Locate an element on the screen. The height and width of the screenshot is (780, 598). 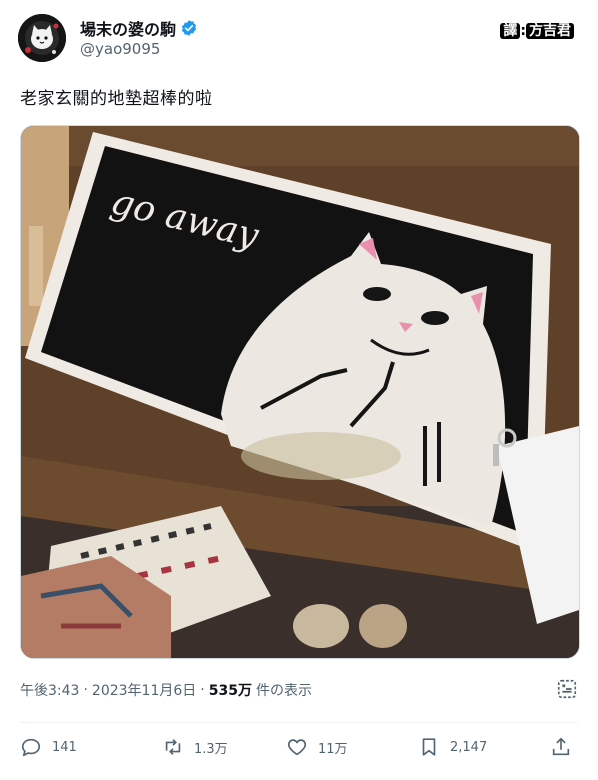
tweet-text: 老家玄關的地墊超棒的啦 is located at coordinates (116, 99).